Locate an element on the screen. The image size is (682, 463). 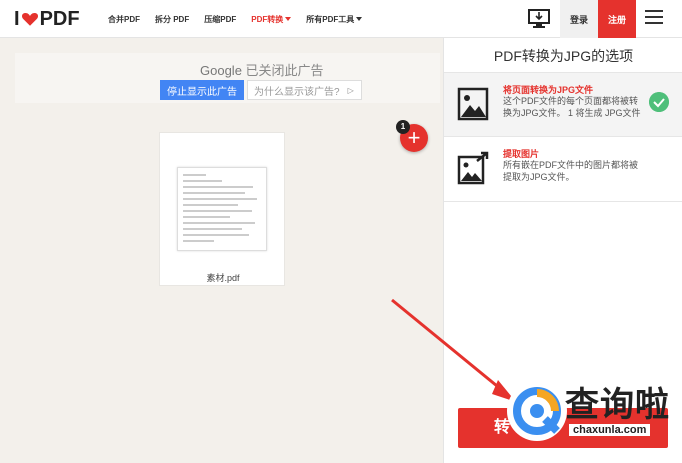
file-name: 素材.pdf is located at coordinates (223, 278).